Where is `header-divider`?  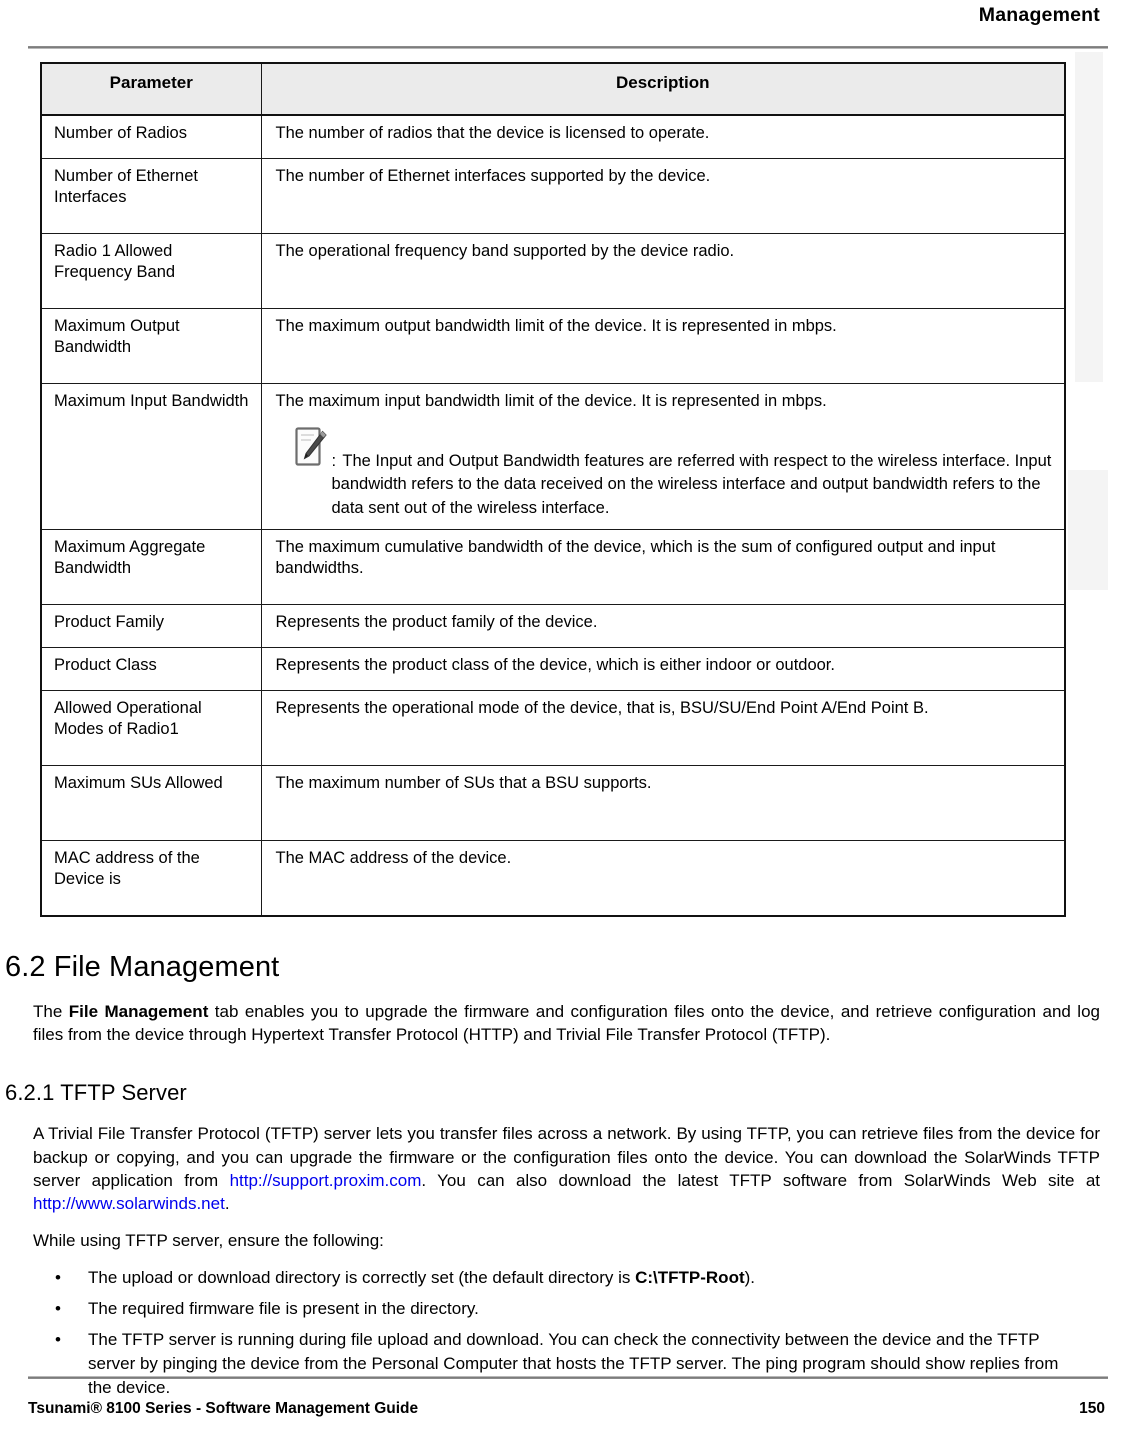 header-divider is located at coordinates (568, 47).